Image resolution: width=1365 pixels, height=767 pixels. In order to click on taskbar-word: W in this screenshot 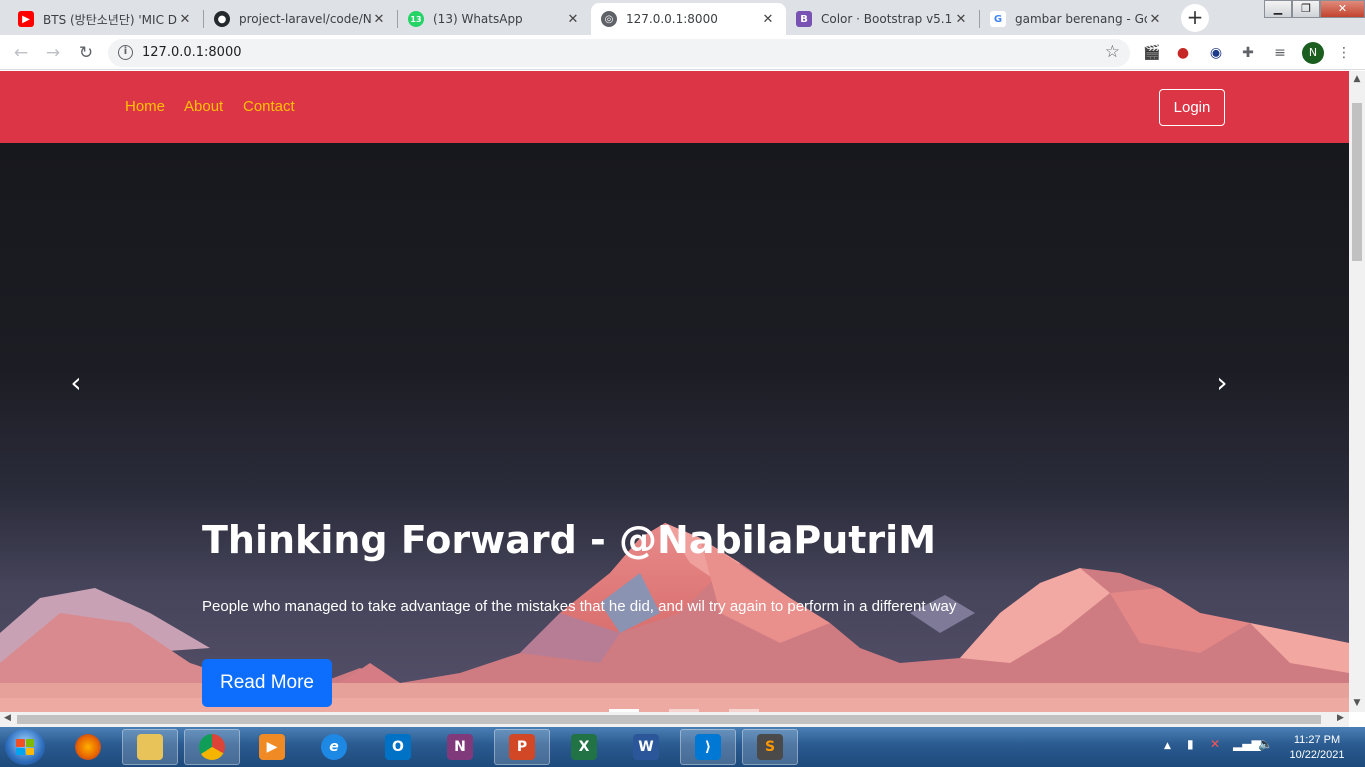, I will do `click(646, 747)`.